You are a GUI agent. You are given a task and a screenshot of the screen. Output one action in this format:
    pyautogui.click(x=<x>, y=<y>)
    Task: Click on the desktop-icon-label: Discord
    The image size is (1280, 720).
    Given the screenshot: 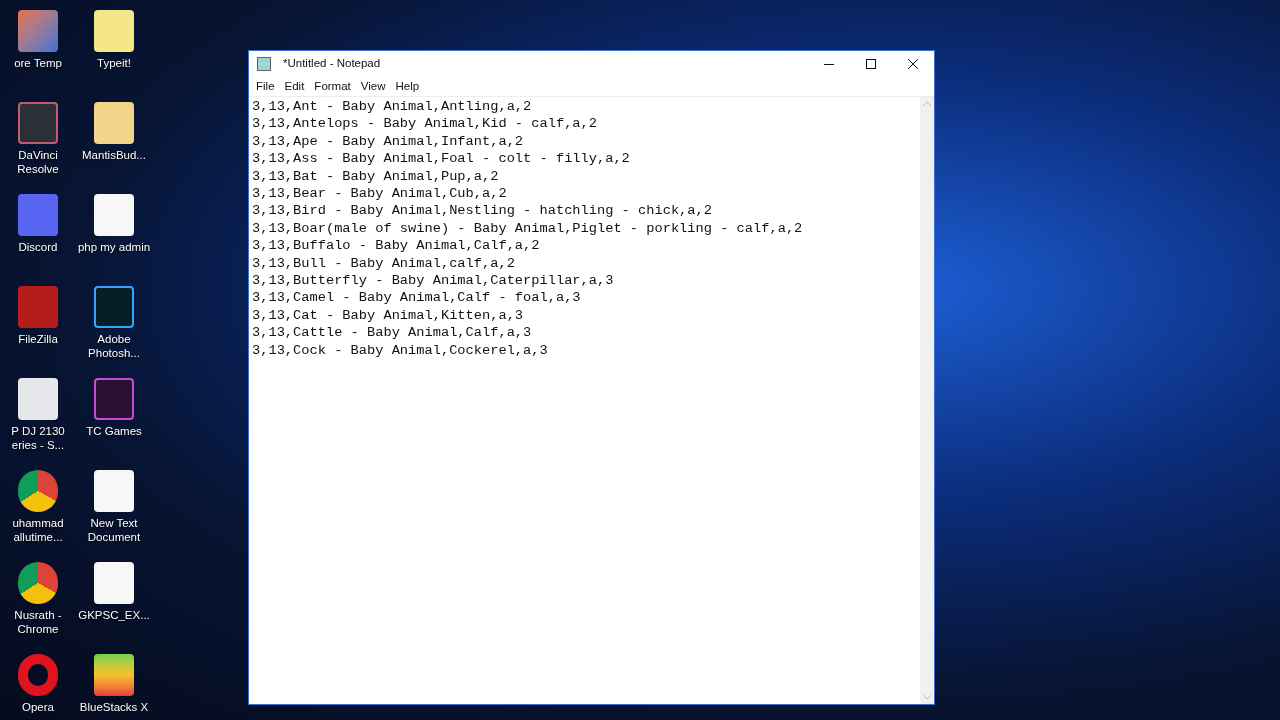 What is the action you would take?
    pyautogui.click(x=38, y=247)
    